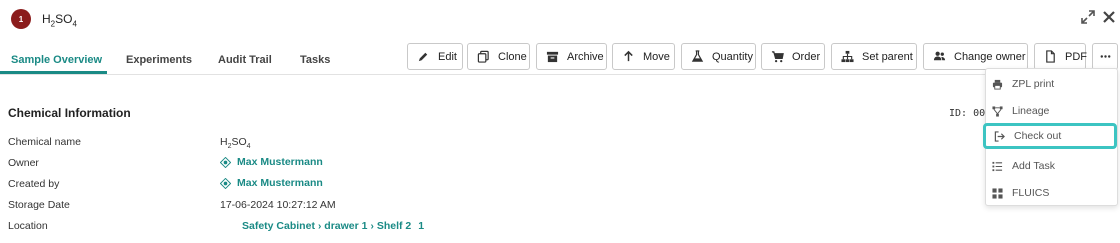  What do you see at coordinates (967, 113) in the screenshot?
I see `sample-id-label: ID: 00` at bounding box center [967, 113].